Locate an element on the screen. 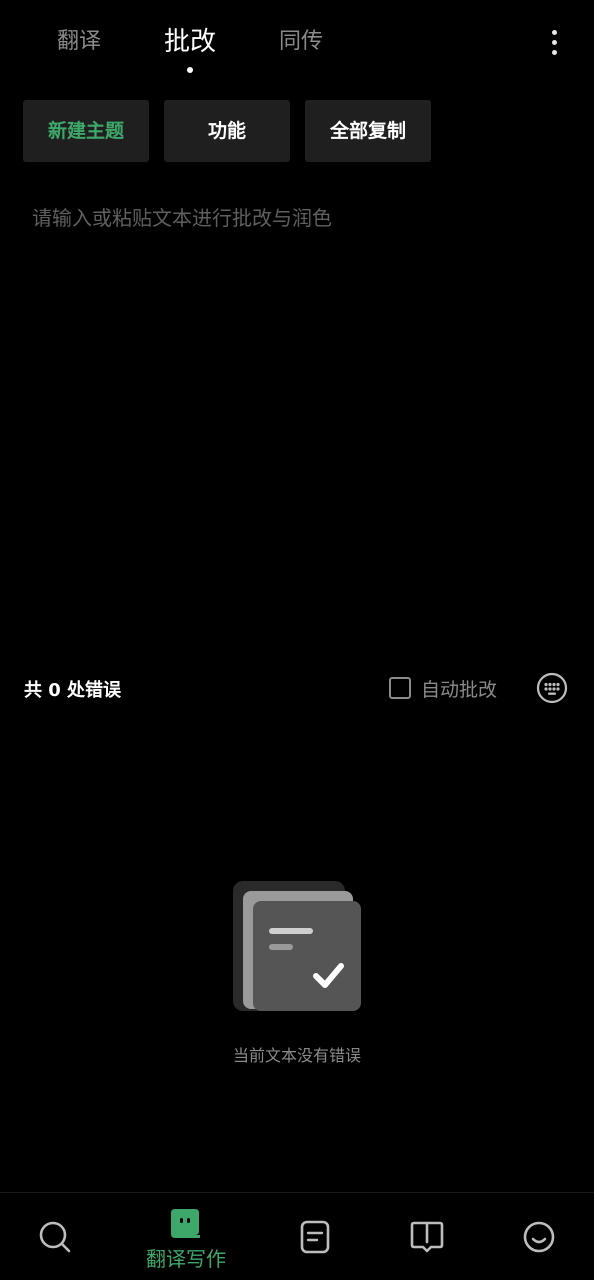 The image size is (594, 1280). error-summary-row: 共 0 处错误 自动批改 is located at coordinates (297, 689).